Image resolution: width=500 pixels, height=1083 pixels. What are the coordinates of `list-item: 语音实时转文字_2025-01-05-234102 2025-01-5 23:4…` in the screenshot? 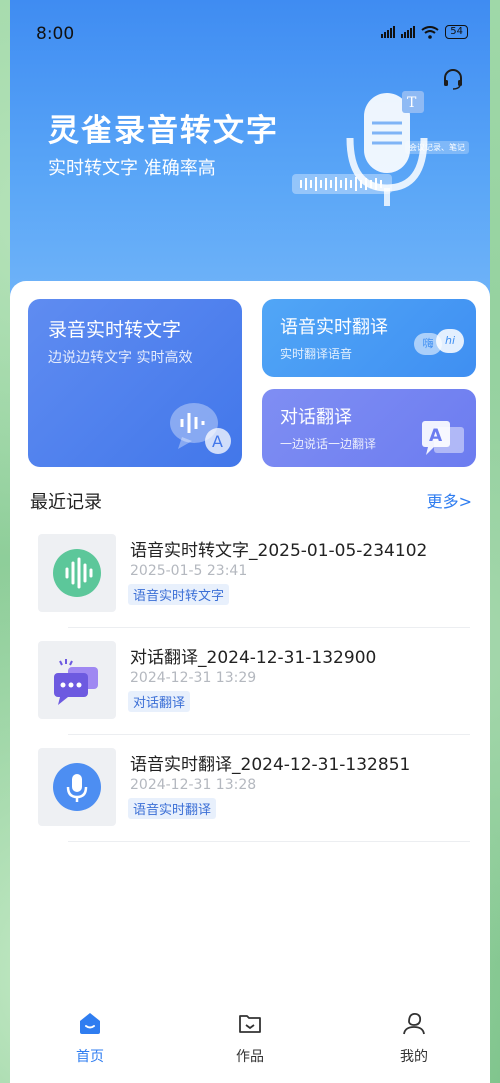 It's located at (254, 588).